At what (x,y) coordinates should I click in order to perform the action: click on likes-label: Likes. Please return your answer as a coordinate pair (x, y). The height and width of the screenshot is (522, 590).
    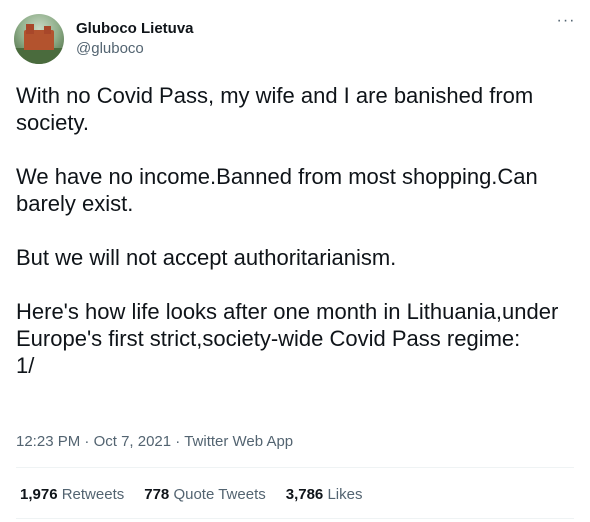
    Looking at the image, I should click on (345, 494).